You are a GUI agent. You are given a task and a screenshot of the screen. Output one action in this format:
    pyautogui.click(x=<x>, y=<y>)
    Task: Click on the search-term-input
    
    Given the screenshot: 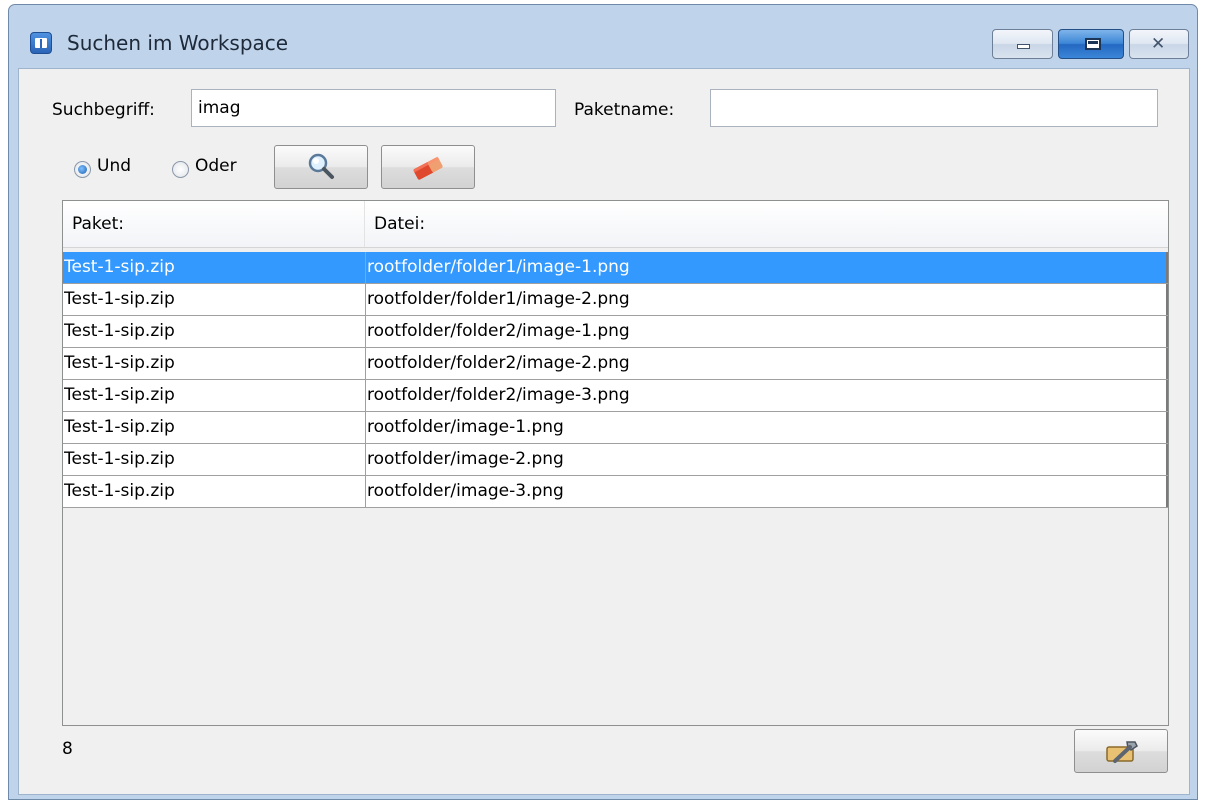 What is the action you would take?
    pyautogui.click(x=373, y=108)
    